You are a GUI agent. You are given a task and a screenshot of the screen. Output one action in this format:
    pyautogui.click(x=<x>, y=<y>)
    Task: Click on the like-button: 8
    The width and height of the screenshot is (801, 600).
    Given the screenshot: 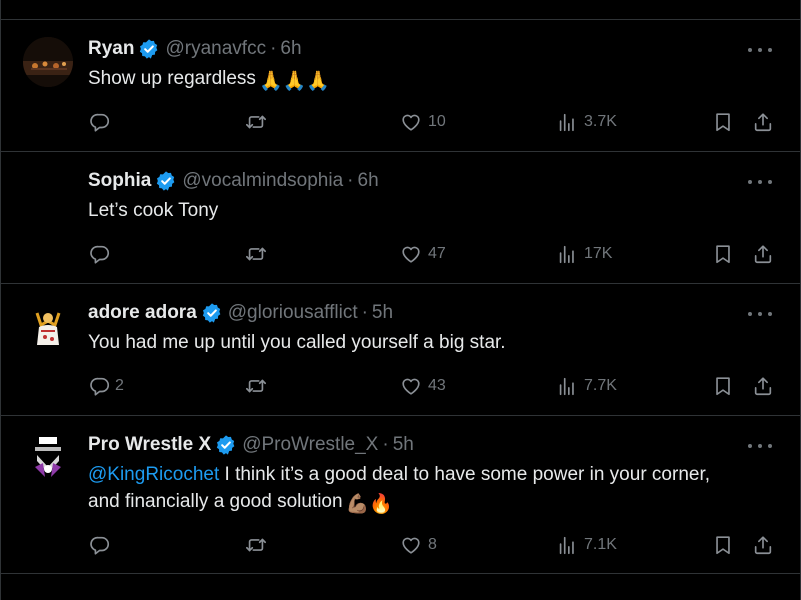 What is the action you would take?
    pyautogui.click(x=418, y=545)
    